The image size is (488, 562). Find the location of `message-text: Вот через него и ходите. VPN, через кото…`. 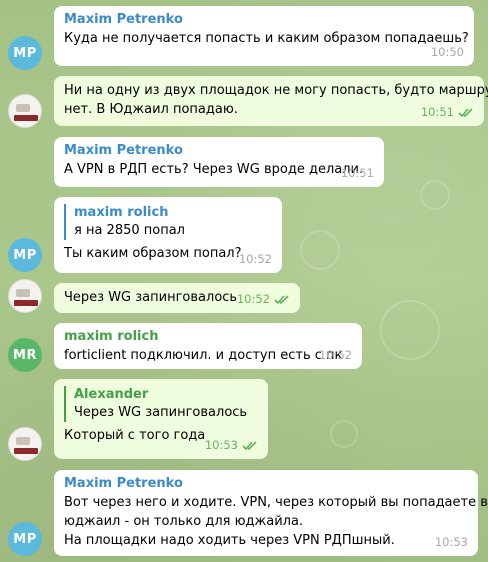

message-text: Вот через него и ходите. VPN, через кото… is located at coordinates (276, 502).